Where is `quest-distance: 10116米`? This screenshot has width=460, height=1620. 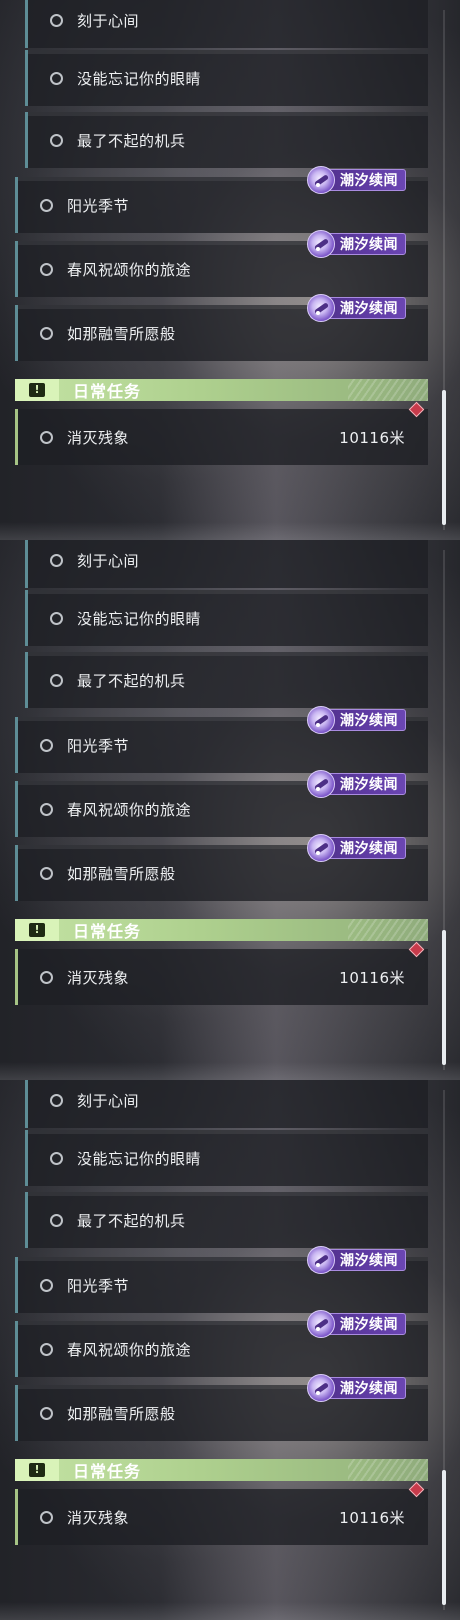 quest-distance: 10116米 is located at coordinates (372, 1518).